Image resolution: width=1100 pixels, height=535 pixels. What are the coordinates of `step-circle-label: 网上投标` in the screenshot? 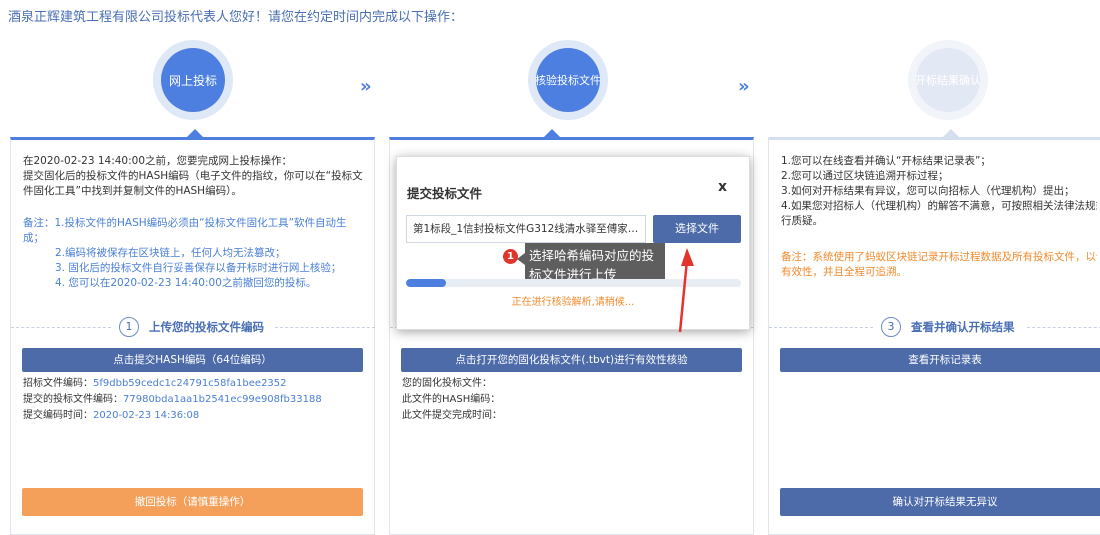 It's located at (193, 80).